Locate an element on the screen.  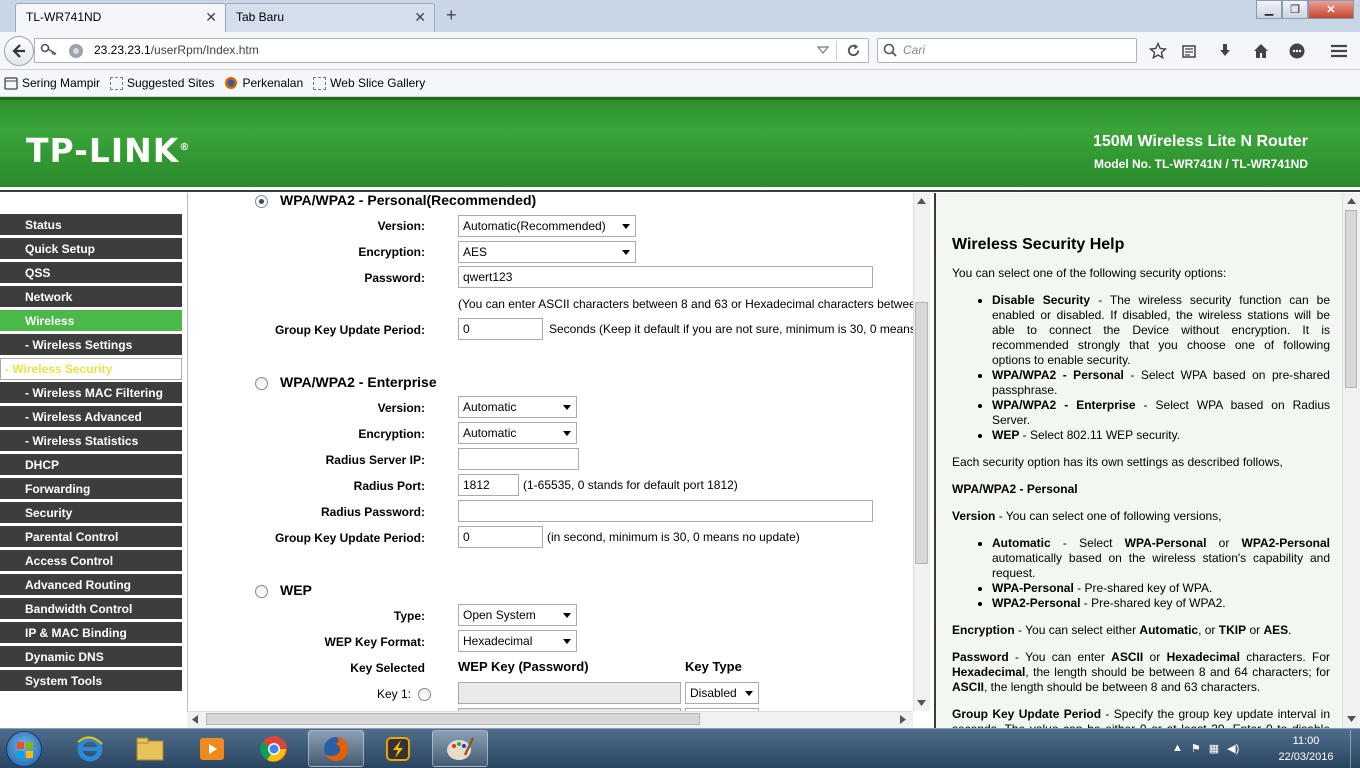
flag-icon: ⚑ is located at coordinates (1196, 748).